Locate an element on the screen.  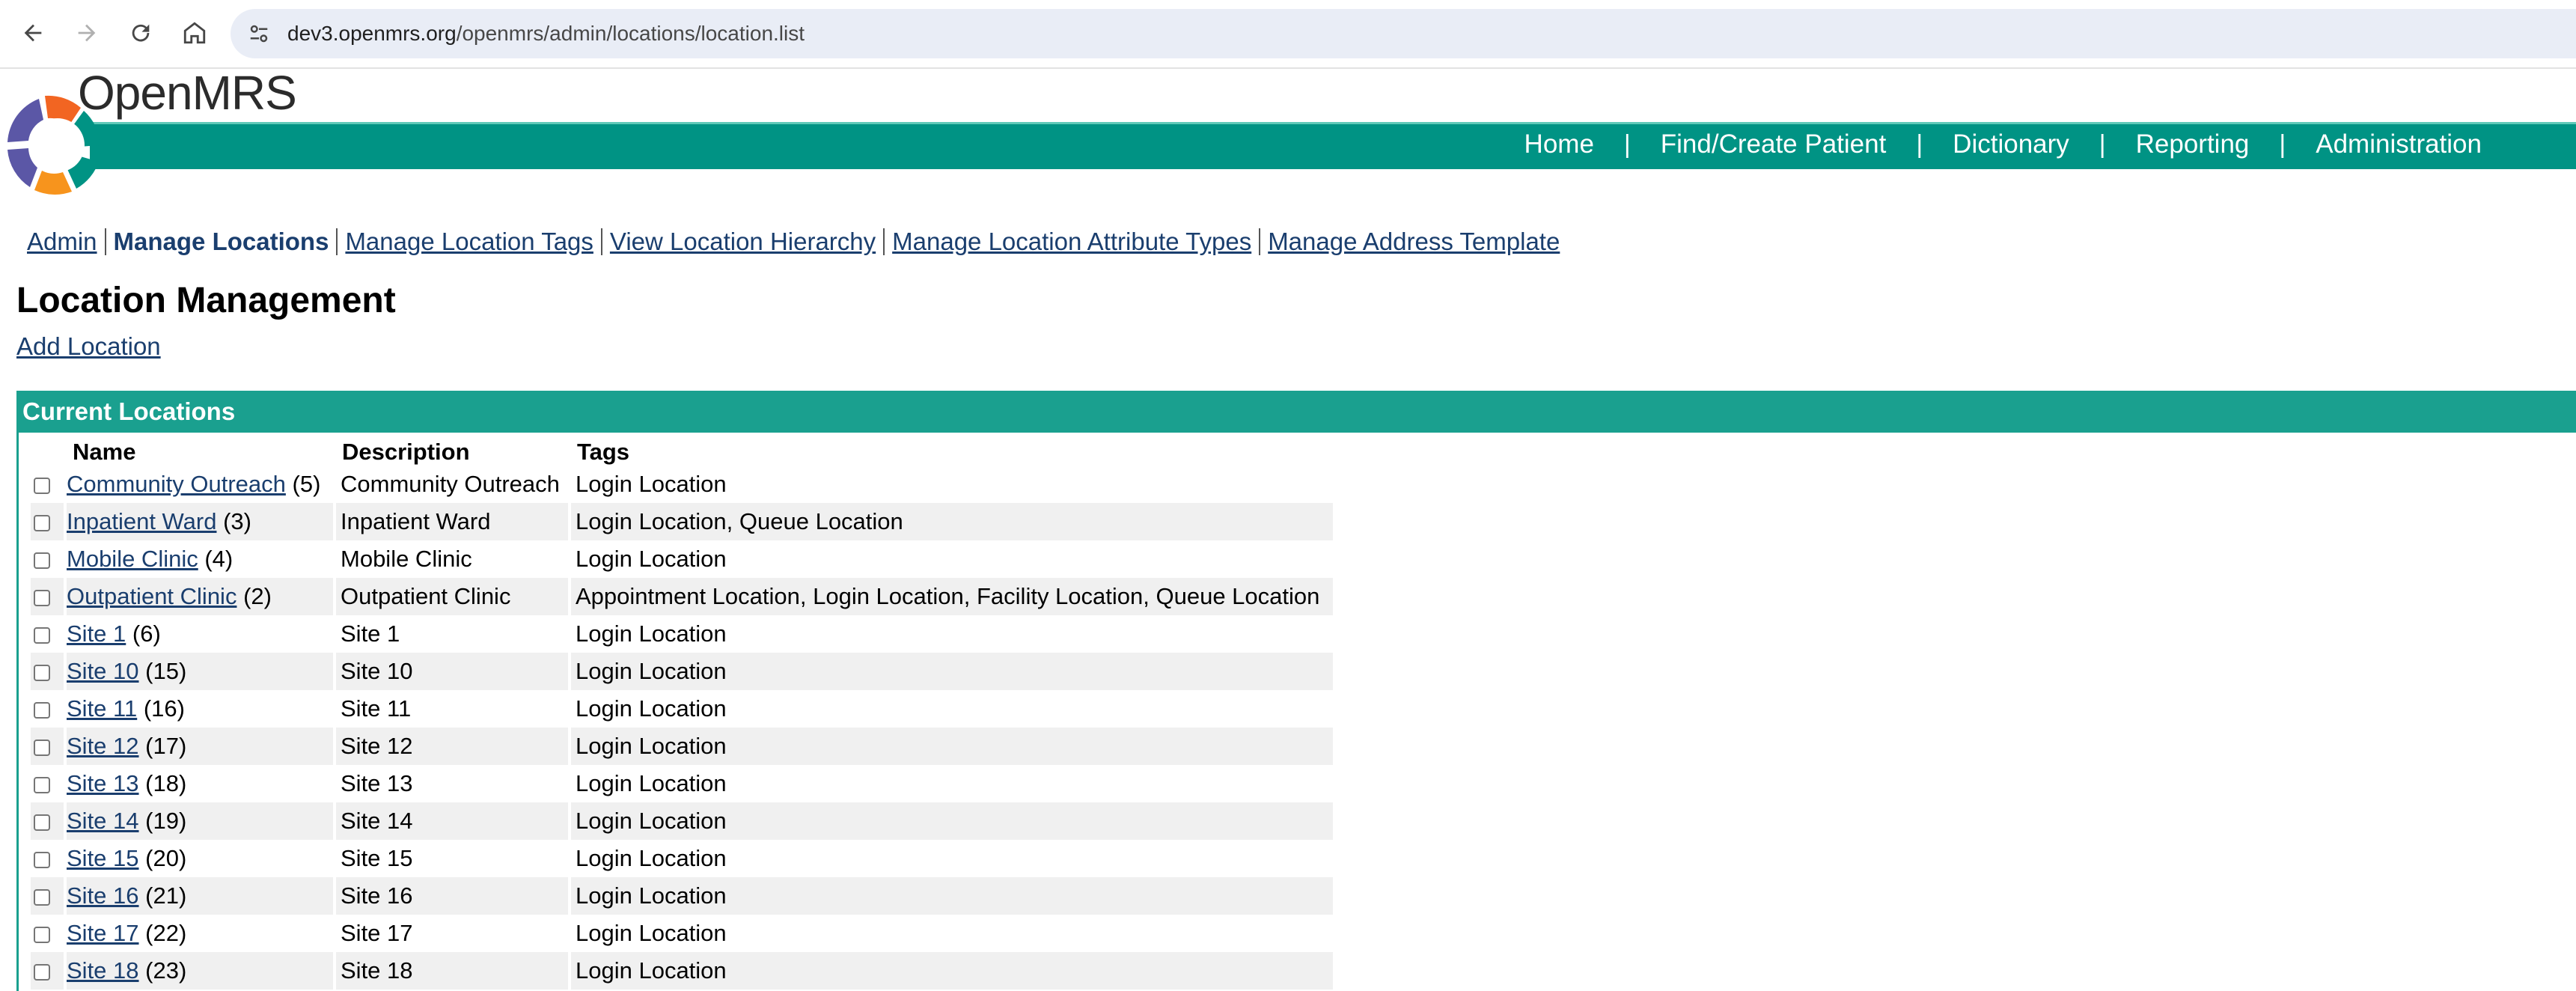
location-link: Site 13 is located at coordinates (103, 783).